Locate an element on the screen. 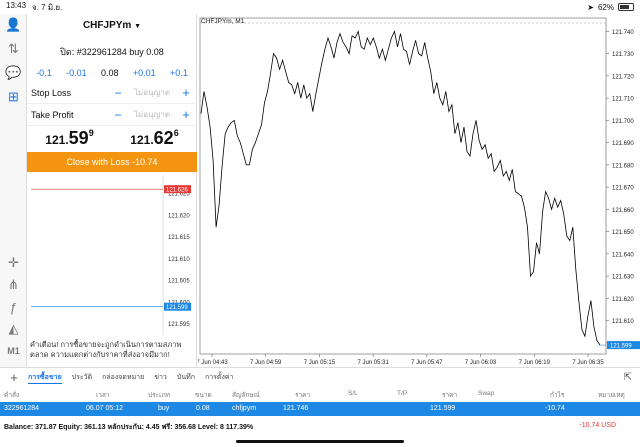 The image size is (640, 447). y-tick-label: 121.680 is located at coordinates (623, 166).